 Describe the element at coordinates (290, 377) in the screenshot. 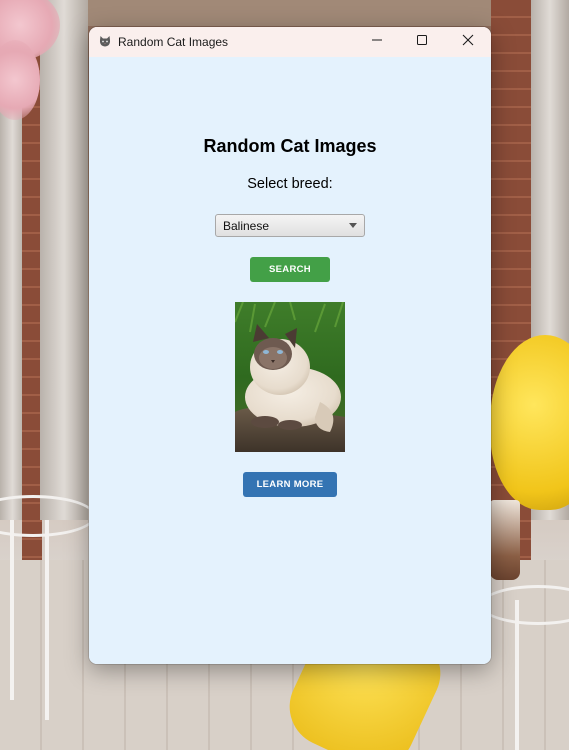

I see `cat-image` at that location.